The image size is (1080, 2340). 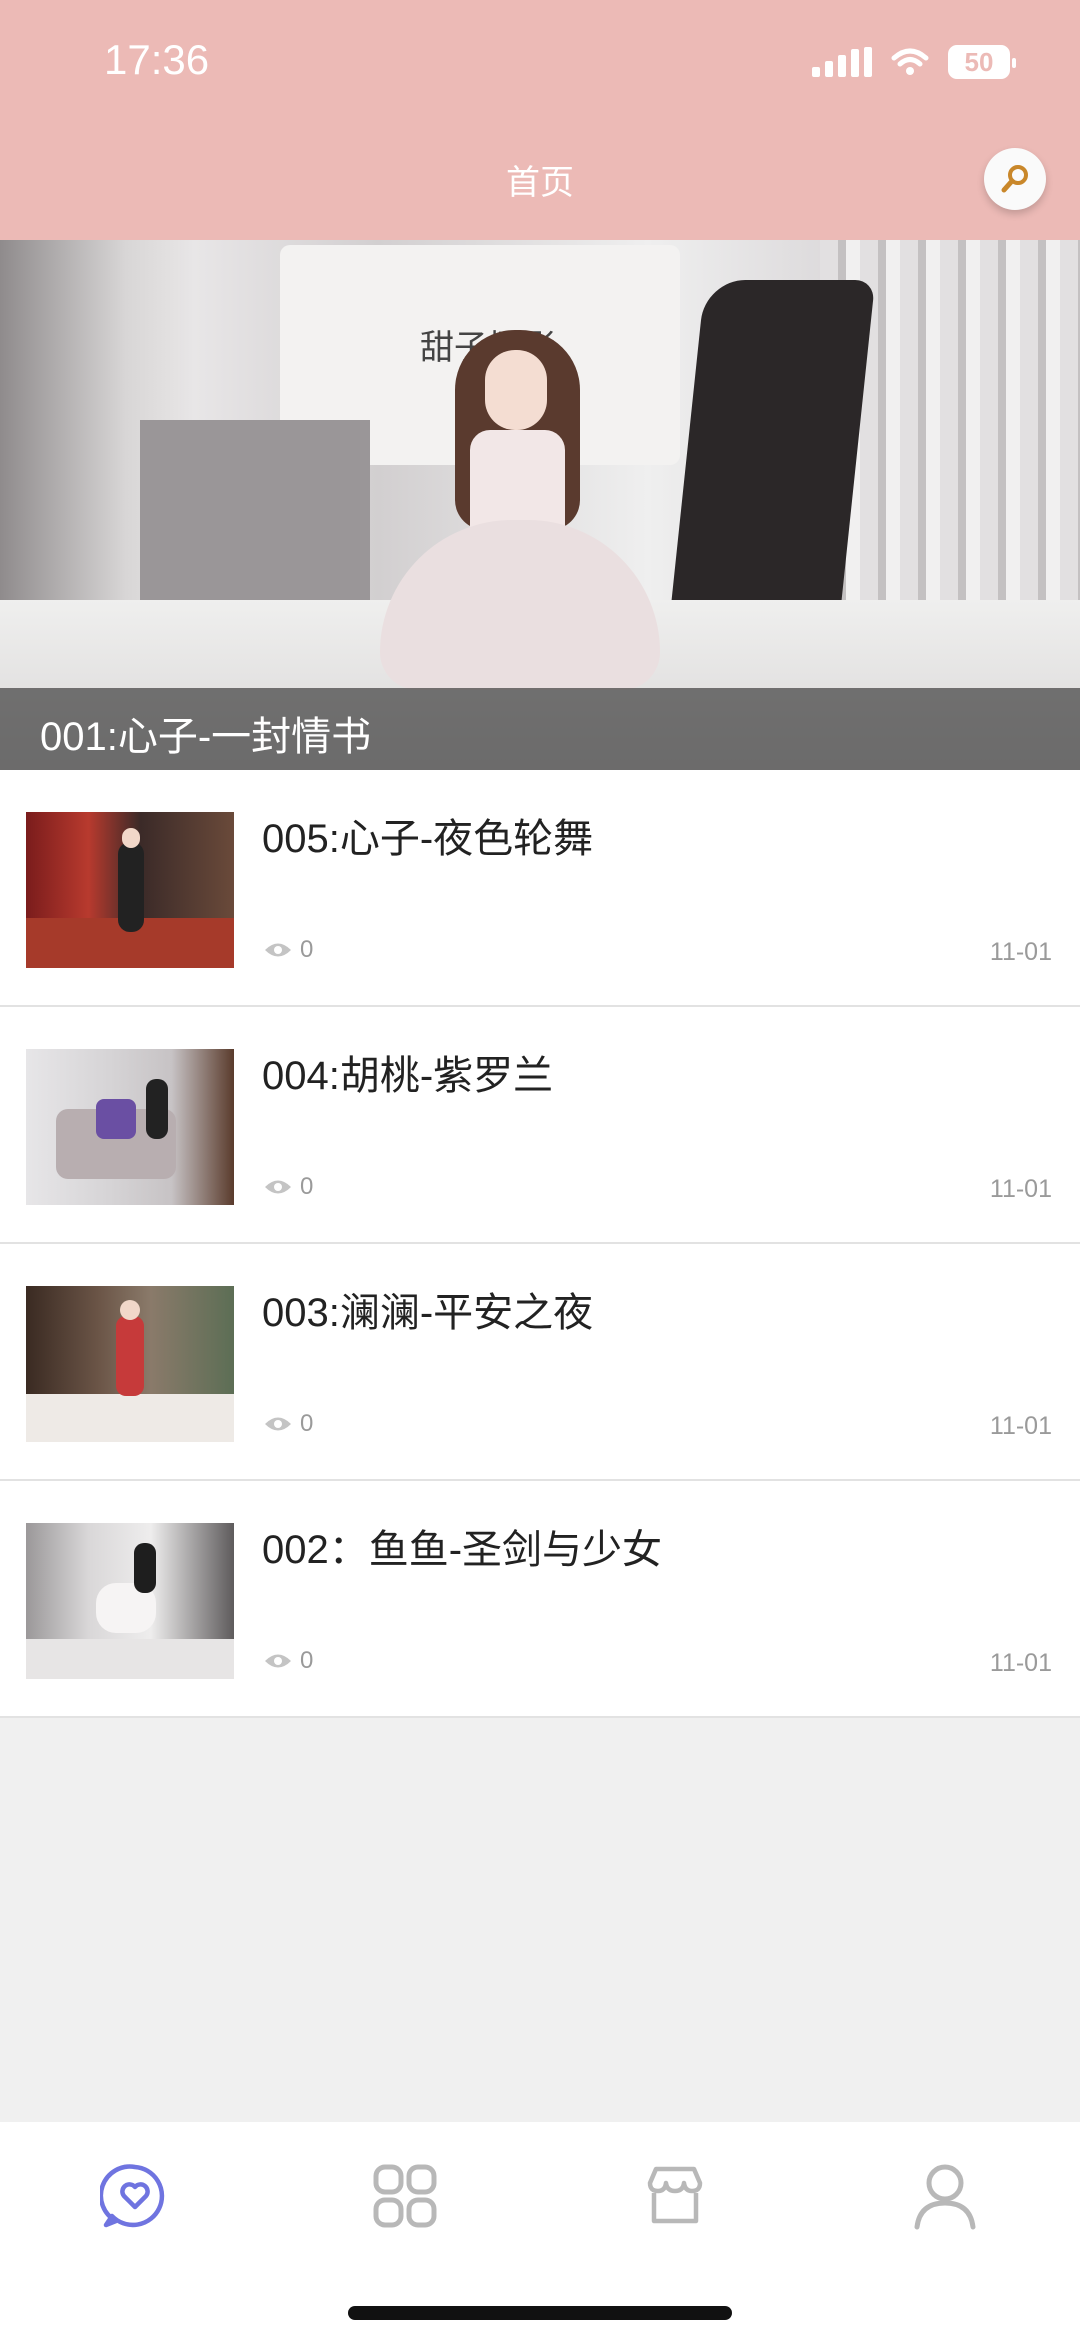 I want to click on tab-shop, so click(x=675, y=2196).